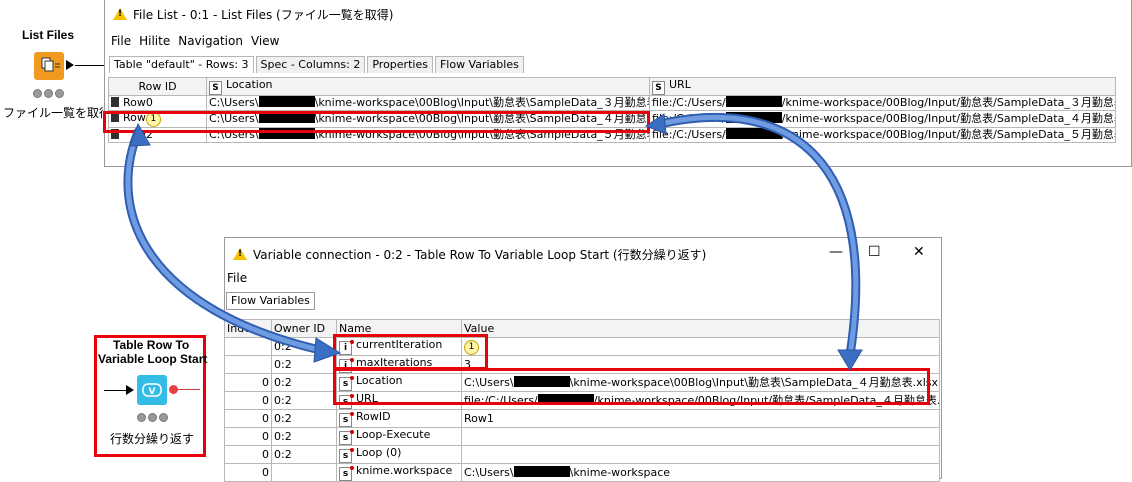  What do you see at coordinates (232, 242) in the screenshot?
I see `arrow-row-to-iteration` at bounding box center [232, 242].